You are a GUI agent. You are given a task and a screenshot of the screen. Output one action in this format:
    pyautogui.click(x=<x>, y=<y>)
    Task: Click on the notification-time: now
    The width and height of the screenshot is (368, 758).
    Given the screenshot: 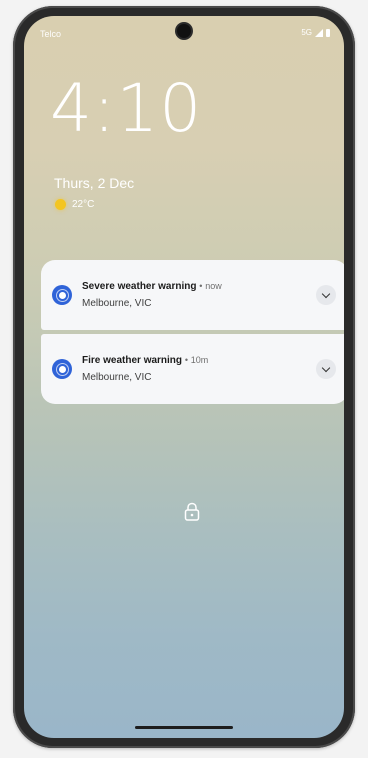 What is the action you would take?
    pyautogui.click(x=213, y=286)
    